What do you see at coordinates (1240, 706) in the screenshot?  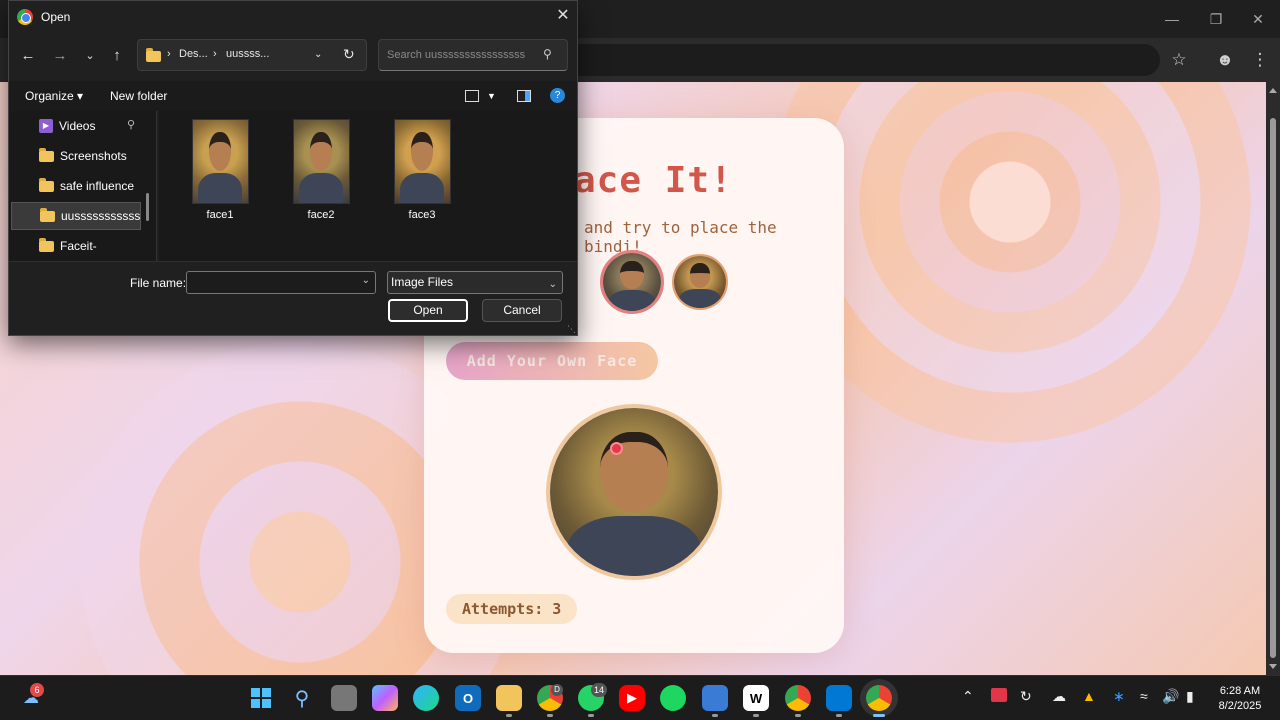 I see `clock-date: 8/2/2025` at bounding box center [1240, 706].